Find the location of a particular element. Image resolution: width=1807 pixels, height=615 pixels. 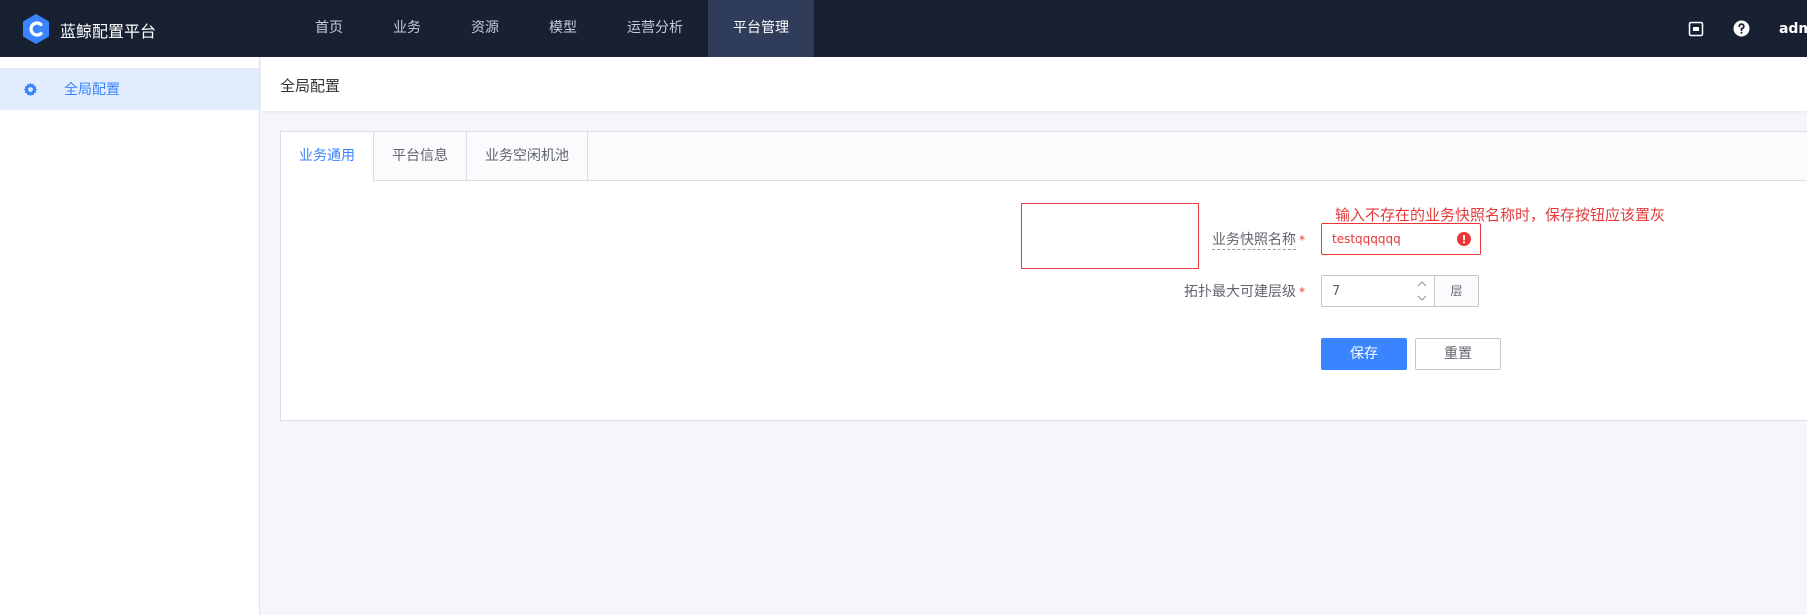

snapshot-name-input is located at coordinates (1387, 239).